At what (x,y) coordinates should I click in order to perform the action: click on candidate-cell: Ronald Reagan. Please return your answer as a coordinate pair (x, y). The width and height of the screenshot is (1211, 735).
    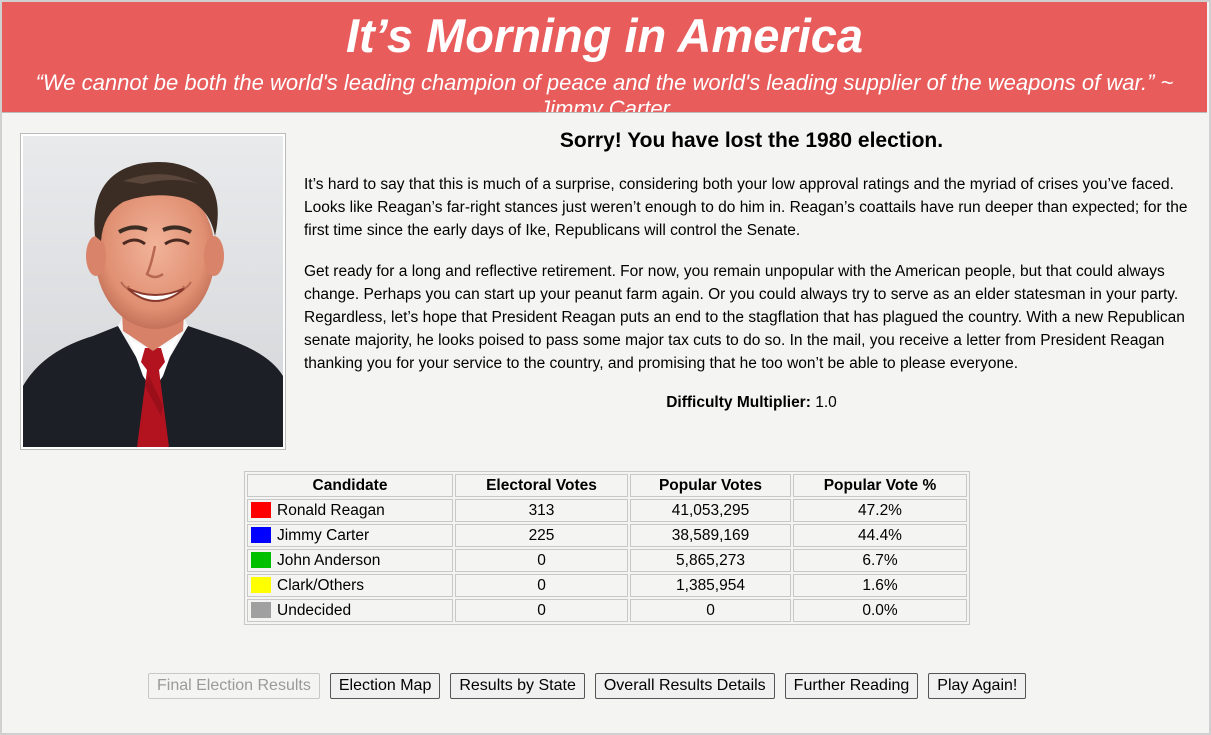
    Looking at the image, I should click on (350, 510).